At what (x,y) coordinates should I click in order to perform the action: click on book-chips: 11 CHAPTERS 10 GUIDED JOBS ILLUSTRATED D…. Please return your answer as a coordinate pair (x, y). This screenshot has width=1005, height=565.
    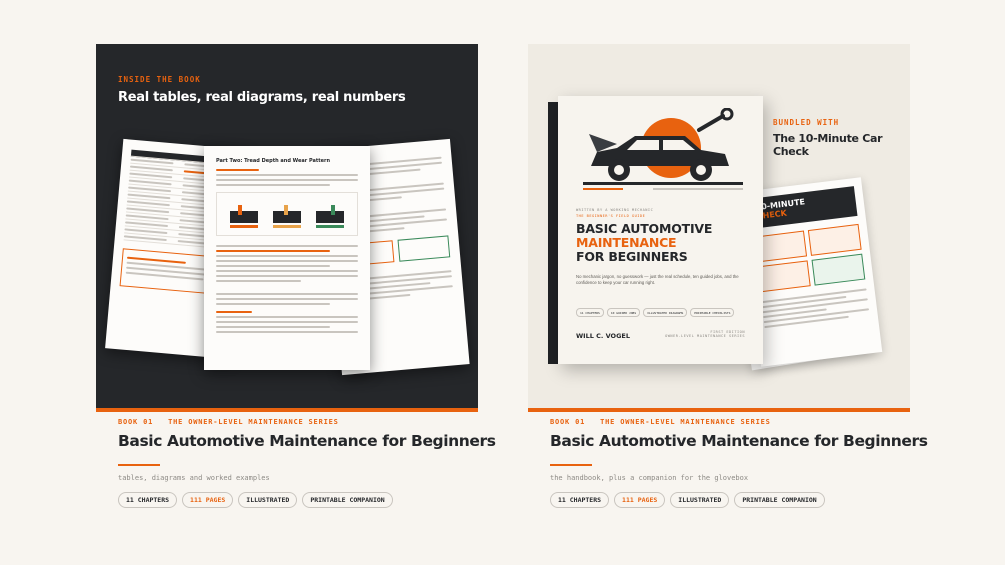
    Looking at the image, I should click on (655, 312).